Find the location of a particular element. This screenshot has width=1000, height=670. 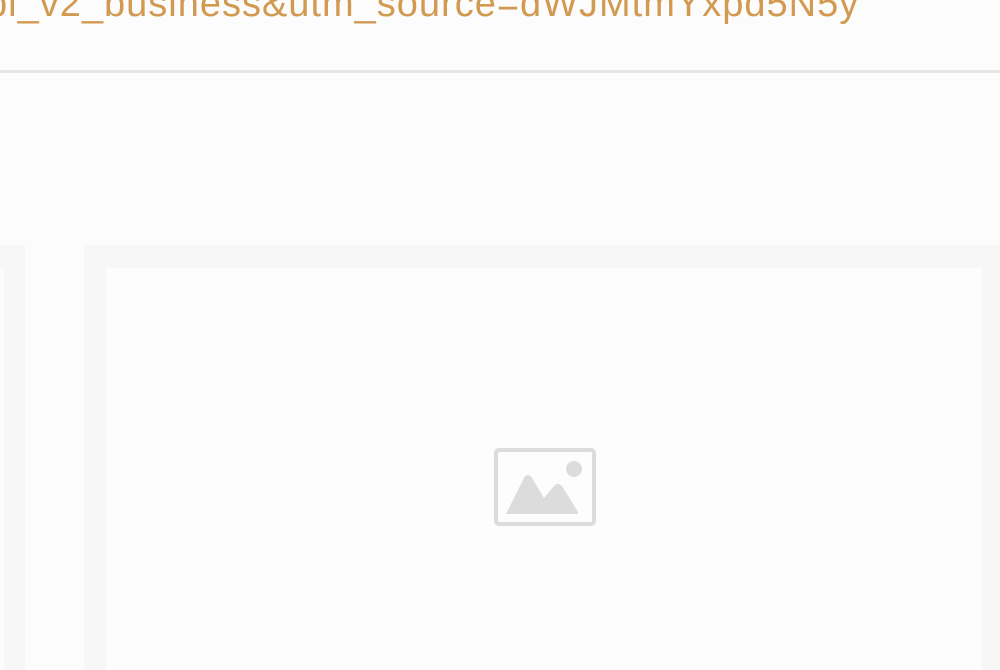

url-bar: bi_v2_business&utm_source=dWJMtmYxpd5N5y is located at coordinates (500, 35).